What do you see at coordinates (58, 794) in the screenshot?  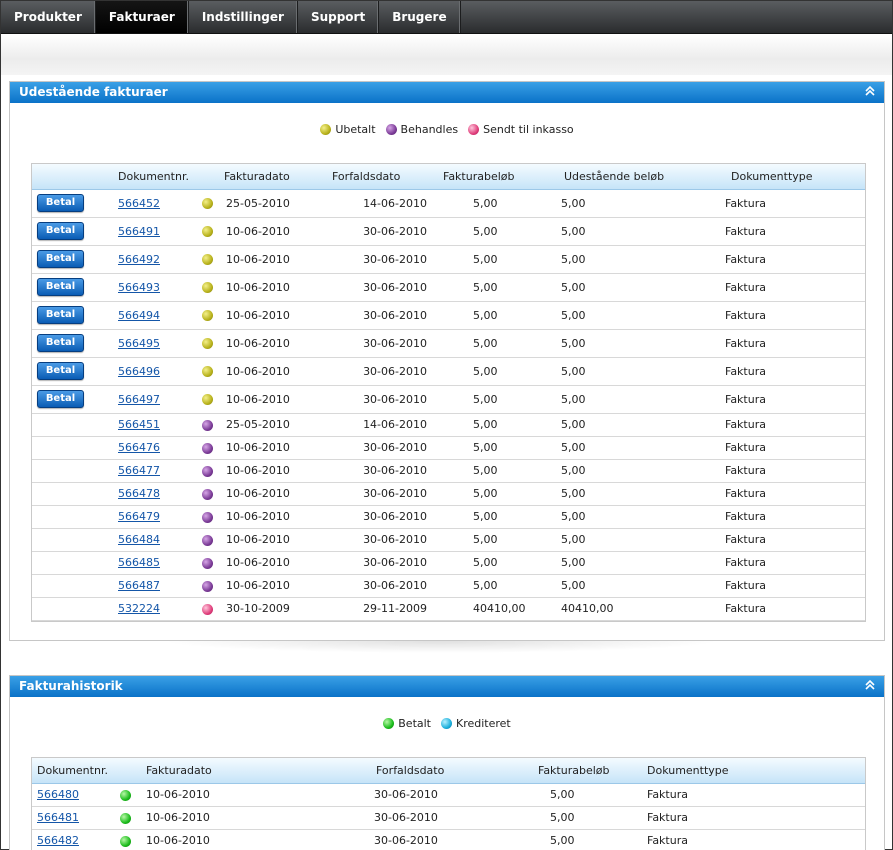 I see `document-link: 566480` at bounding box center [58, 794].